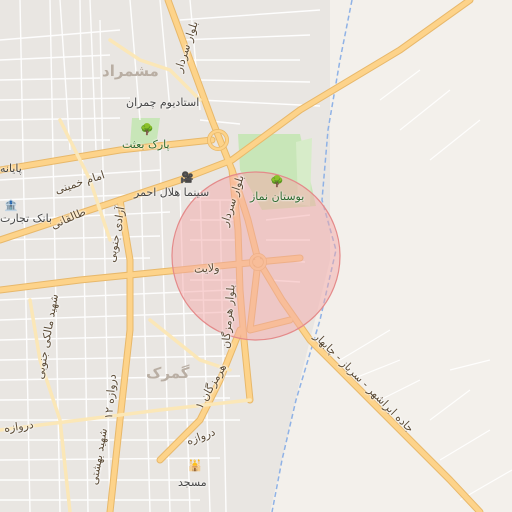 The height and width of the screenshot is (512, 512). I want to click on poi-label-bank: بانک تجارت, so click(26, 218).